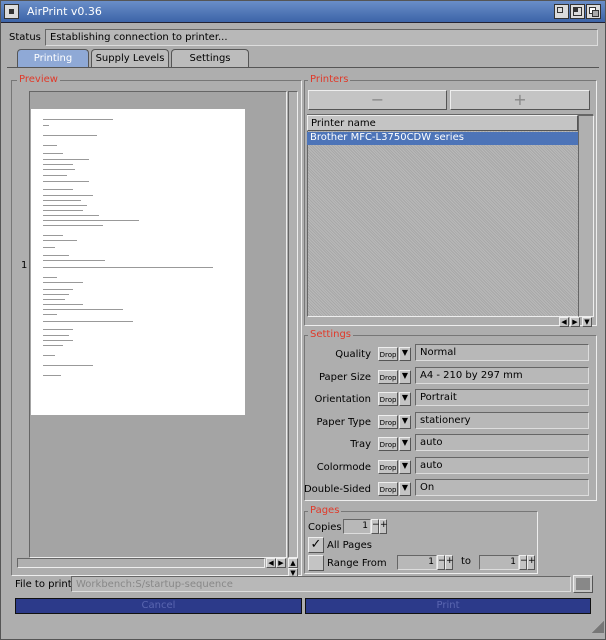 The image size is (606, 640). What do you see at coordinates (281, 563) in the screenshot?
I see `scroll-right-icon: ▶` at bounding box center [281, 563].